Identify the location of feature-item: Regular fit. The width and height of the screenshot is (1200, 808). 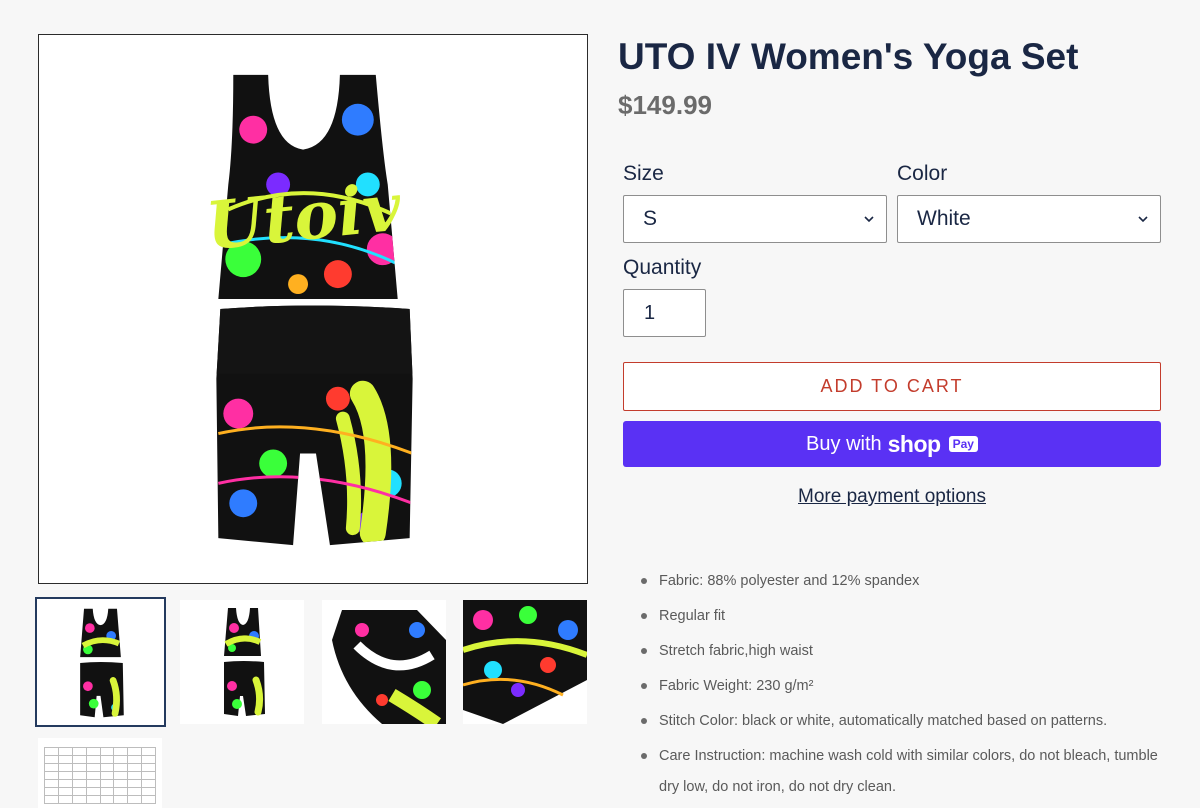
(906, 616).